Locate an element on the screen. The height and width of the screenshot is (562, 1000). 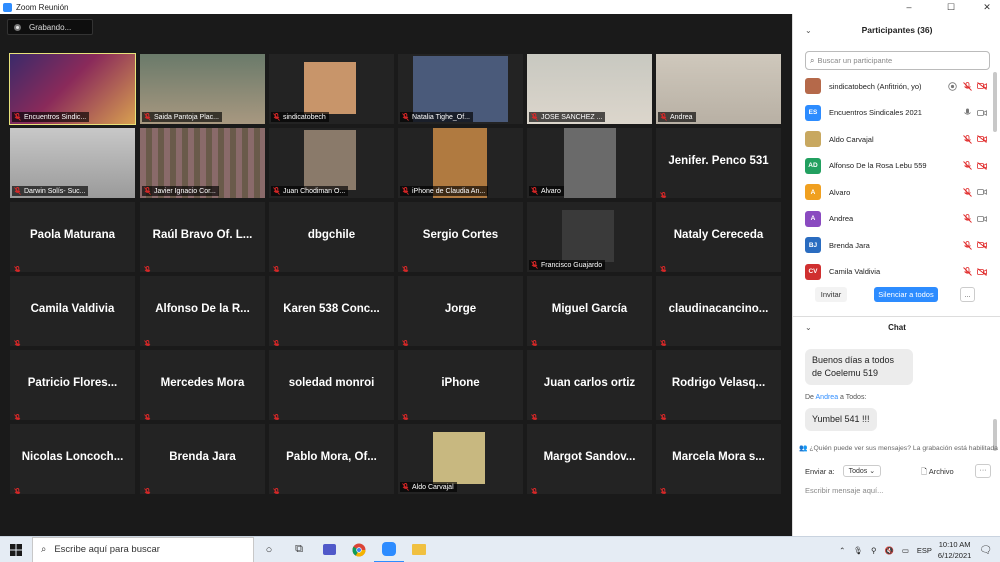
mic-icon is located at coordinates (967, 113).